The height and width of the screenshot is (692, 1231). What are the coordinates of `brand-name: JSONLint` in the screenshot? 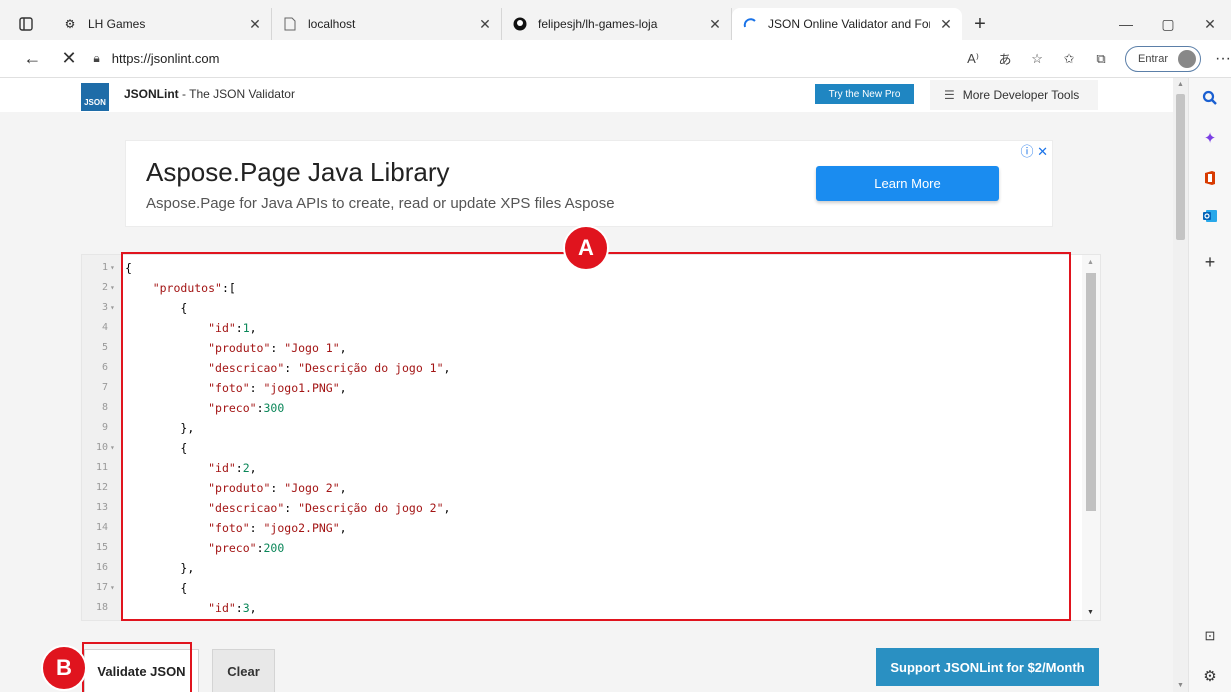 It's located at (151, 94).